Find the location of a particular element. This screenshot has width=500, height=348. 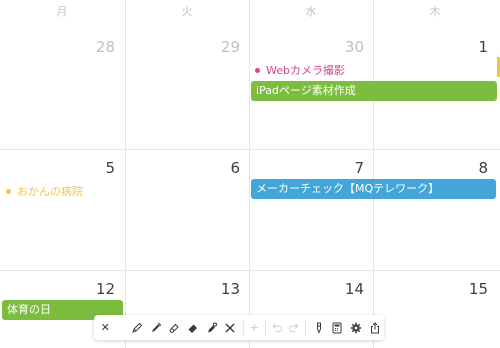

clear-icon is located at coordinates (230, 327).